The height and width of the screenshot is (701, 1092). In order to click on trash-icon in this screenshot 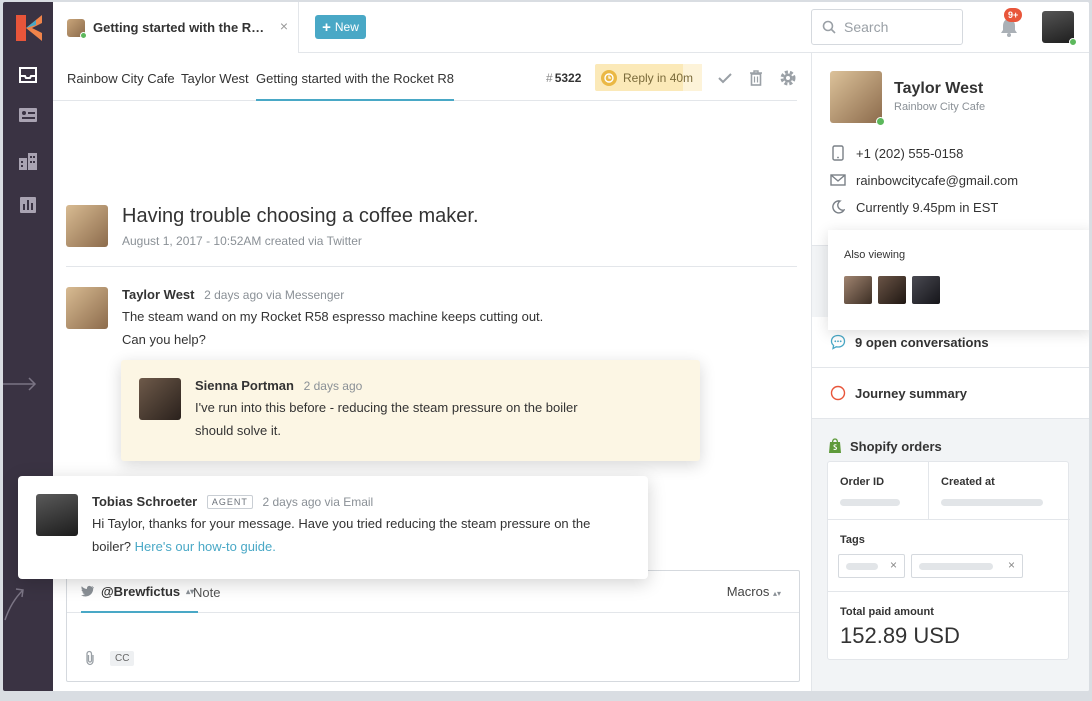, I will do `click(756, 78)`.